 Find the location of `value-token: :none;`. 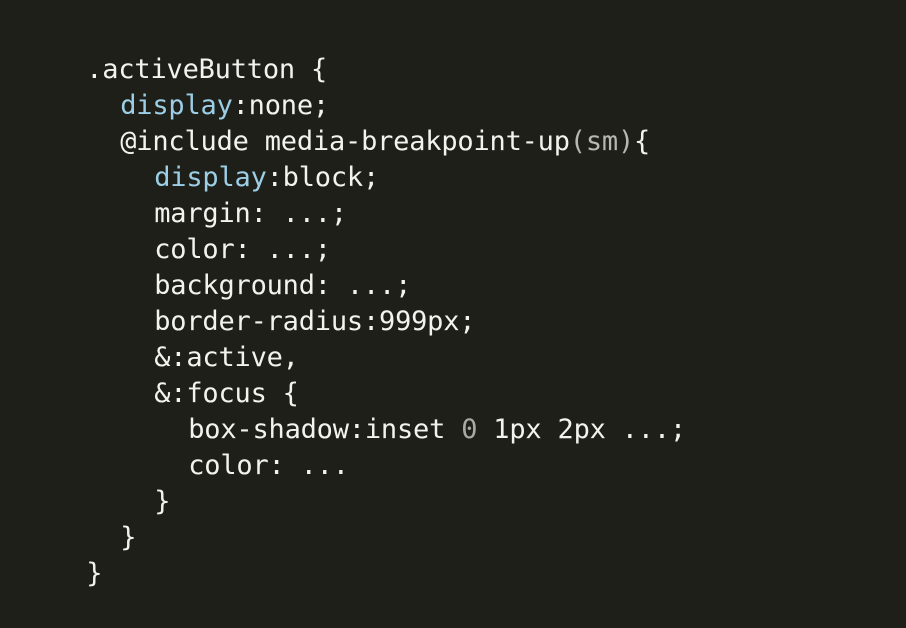

value-token: :none; is located at coordinates (281, 105).